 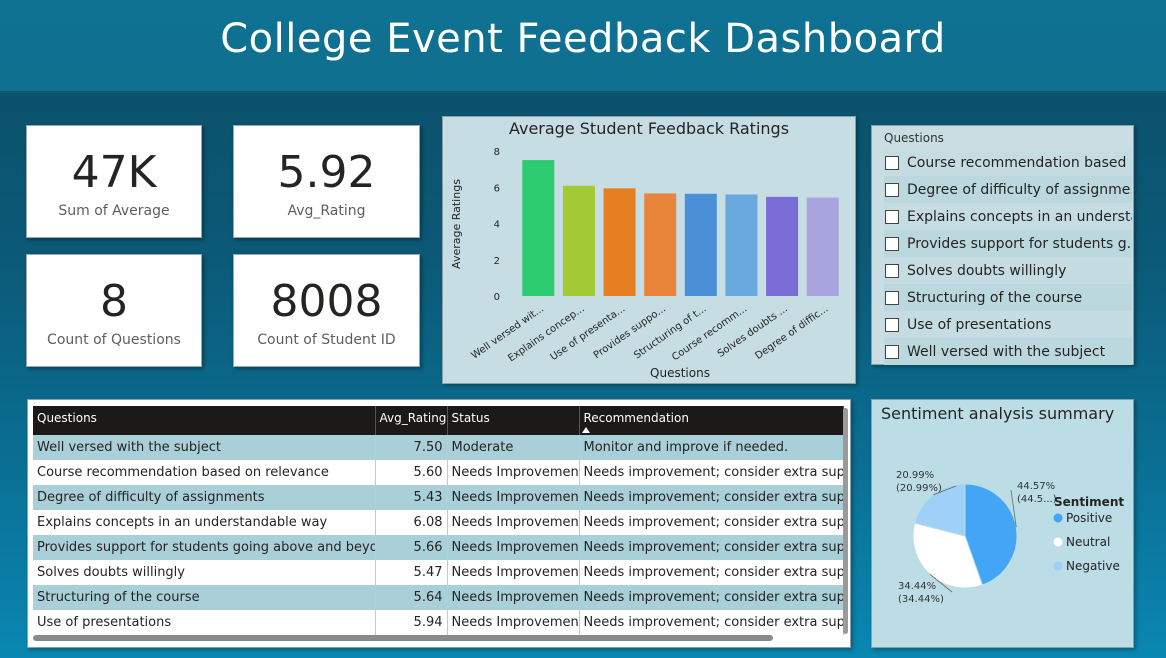 I want to click on slicer-item: Use of presentations, so click(x=1008, y=324).